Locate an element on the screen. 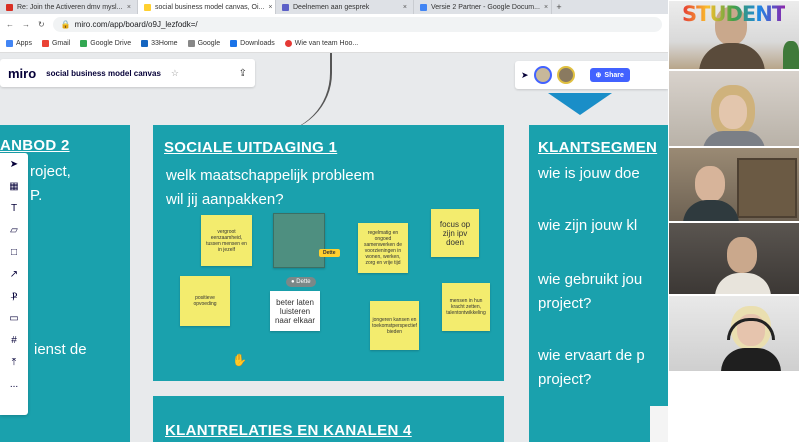 The width and height of the screenshot is (800, 442). gmail-favicon-icon is located at coordinates (9, 7).